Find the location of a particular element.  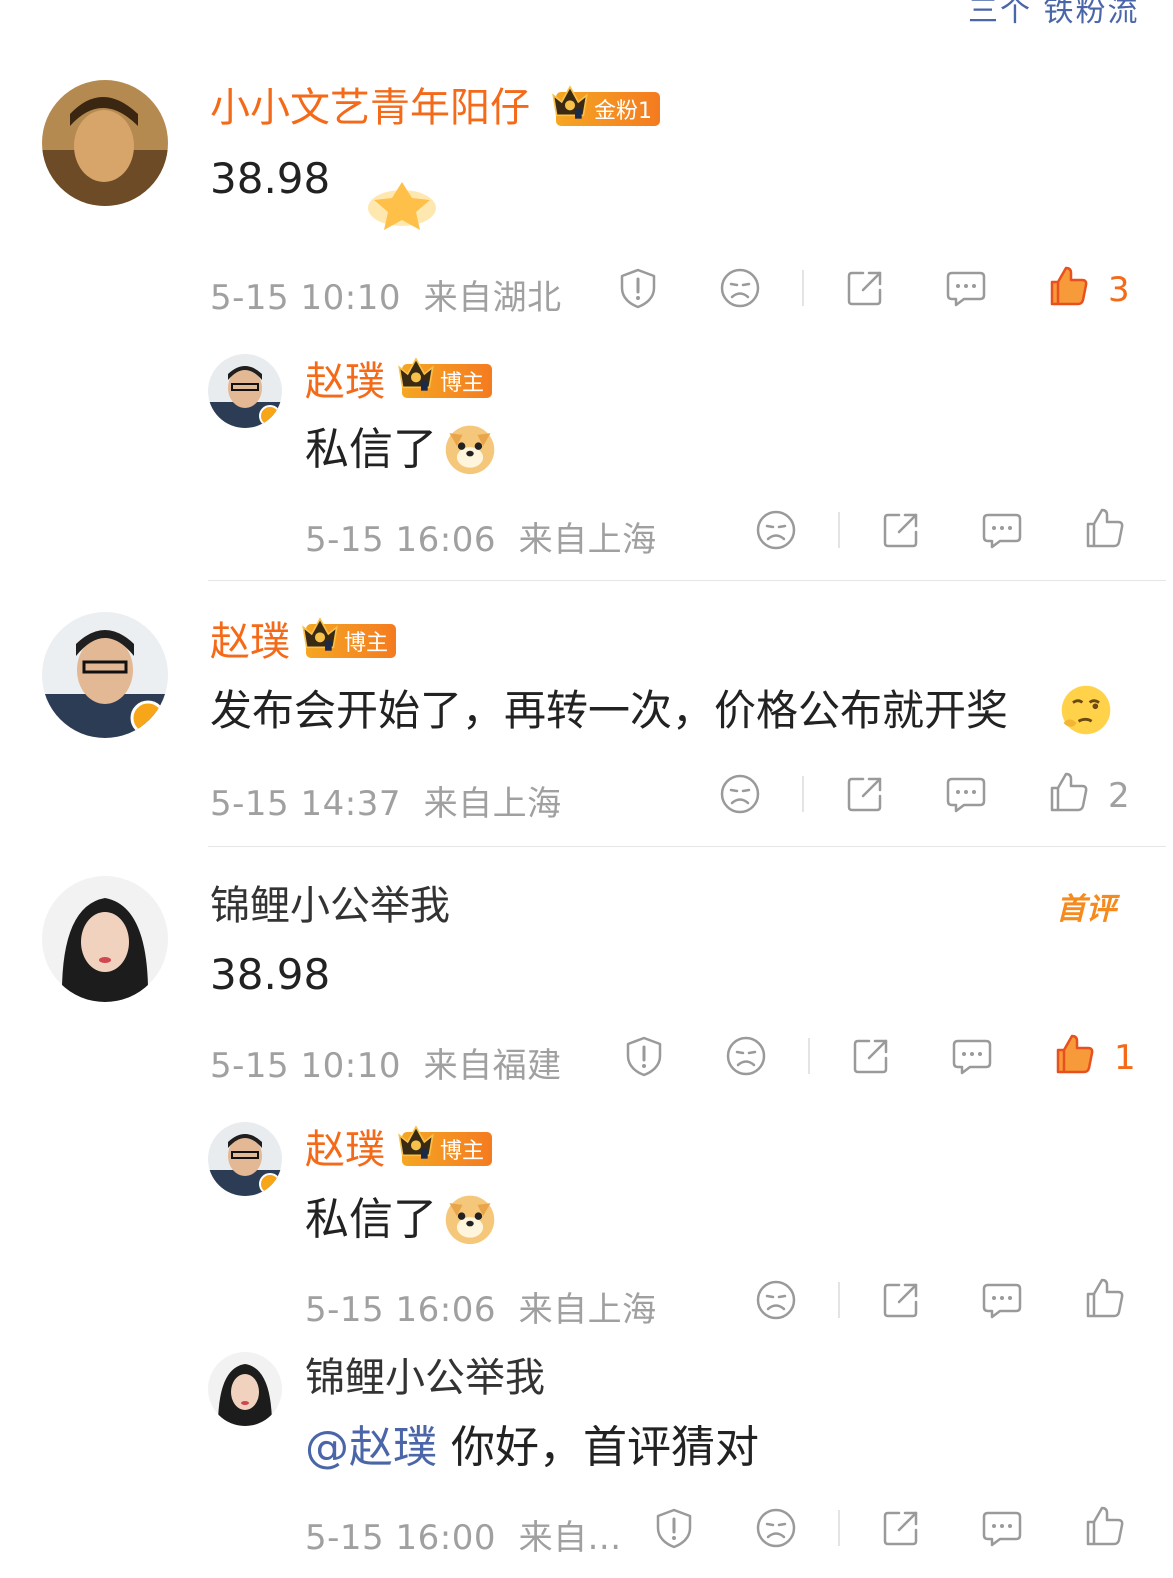

sticker-icon is located at coordinates (402, 206).